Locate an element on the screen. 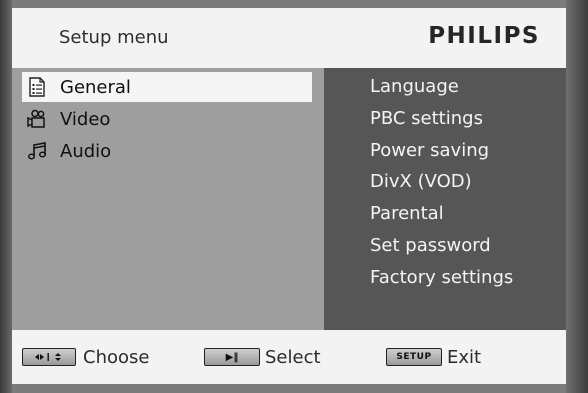  header-bar: Setup menu PHILIPS is located at coordinates (289, 38).